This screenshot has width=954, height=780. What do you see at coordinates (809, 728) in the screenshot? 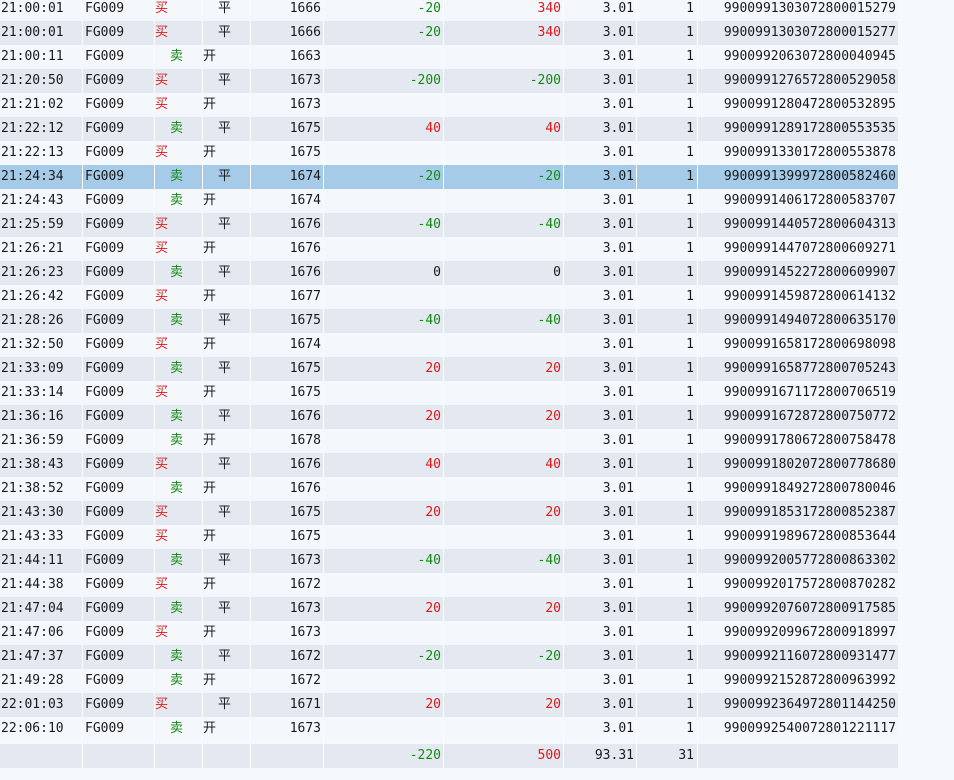
I see `trade-id-cell: 9900992540072801221117` at bounding box center [809, 728].